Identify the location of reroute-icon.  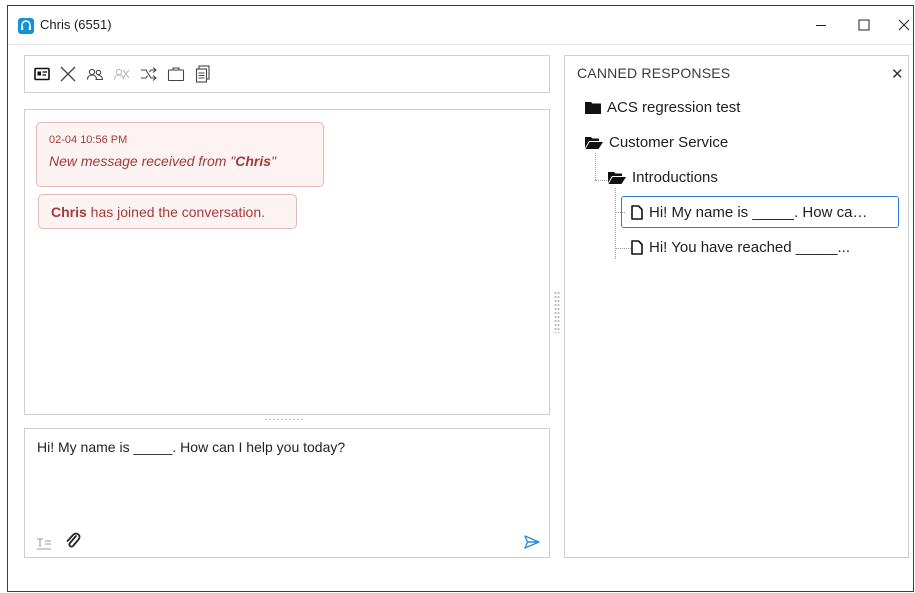
(149, 74).